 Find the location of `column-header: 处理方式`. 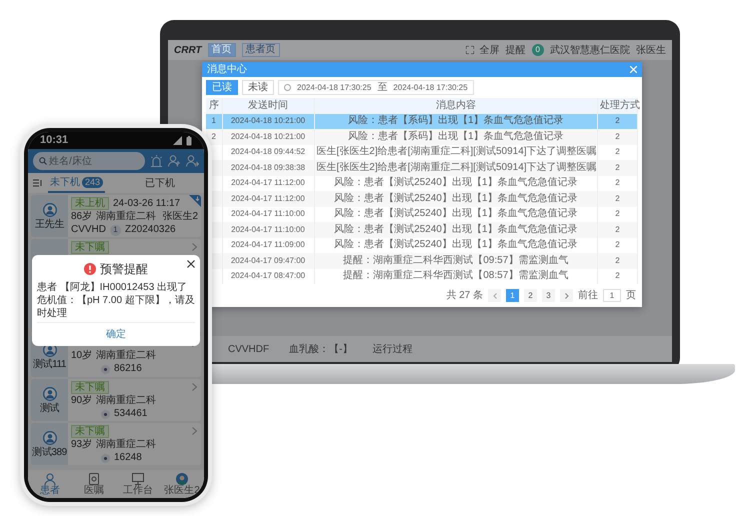

column-header: 处理方式 is located at coordinates (618, 106).